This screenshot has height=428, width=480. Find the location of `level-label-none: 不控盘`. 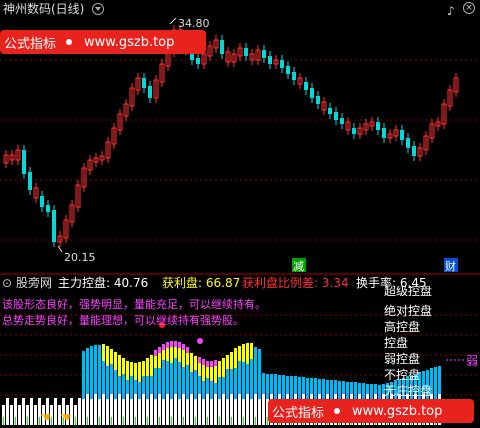

level-label-none: 不控盘 is located at coordinates (402, 375).